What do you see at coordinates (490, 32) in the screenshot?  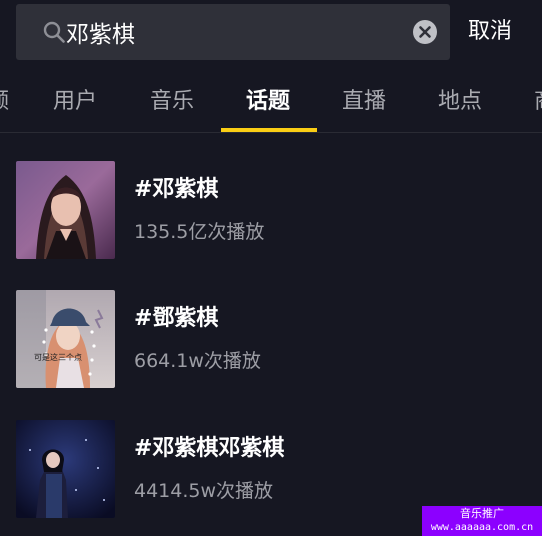 I see `cancel-button: 取消` at bounding box center [490, 32].